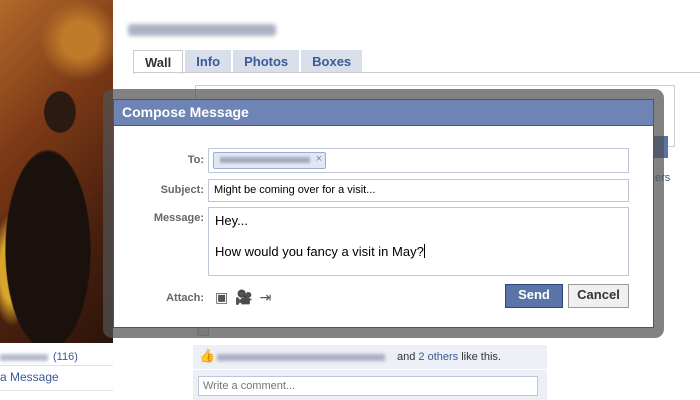 The height and width of the screenshot is (400, 700). What do you see at coordinates (301, 357) in the screenshot?
I see `liker-names-redacted` at bounding box center [301, 357].